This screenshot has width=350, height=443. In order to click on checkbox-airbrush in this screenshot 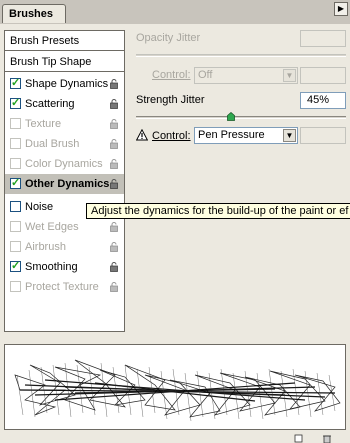, I will do `click(15, 246)`.